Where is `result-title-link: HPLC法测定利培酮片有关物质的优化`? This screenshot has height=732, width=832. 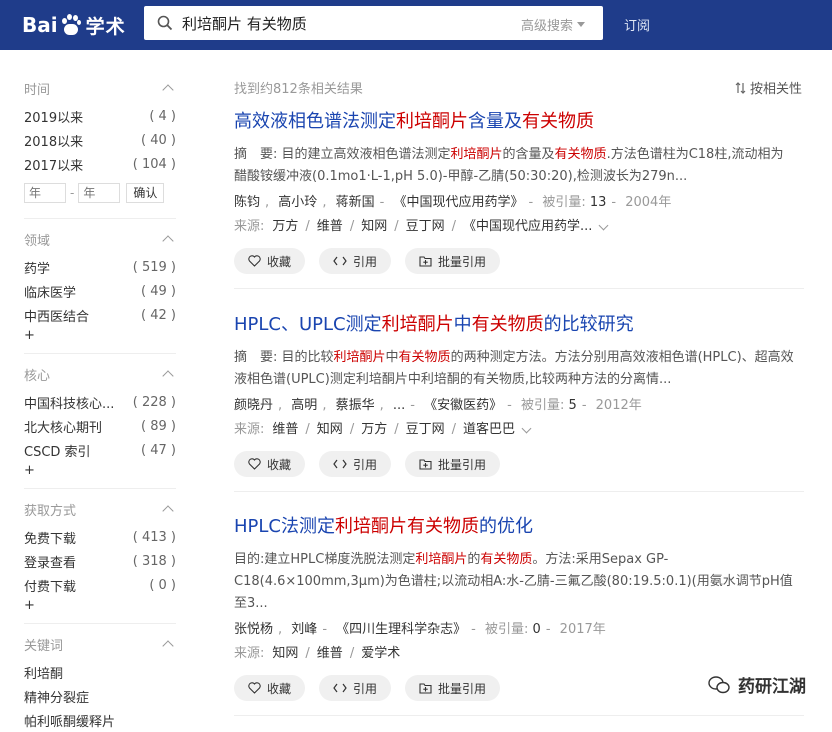
result-title-link: HPLC法测定利培酮片有关物质的优化 is located at coordinates (519, 527).